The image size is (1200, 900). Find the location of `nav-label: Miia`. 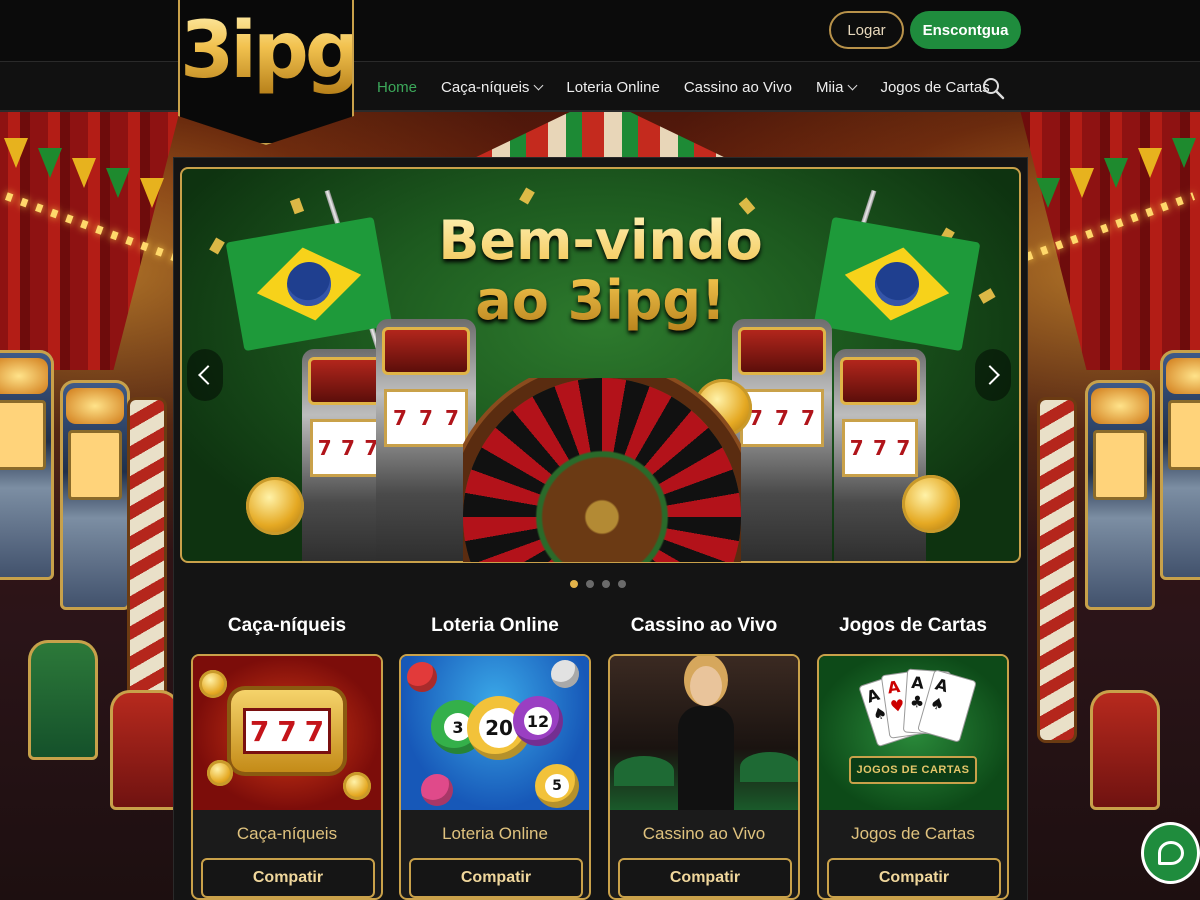

nav-label: Miia is located at coordinates (829, 87).